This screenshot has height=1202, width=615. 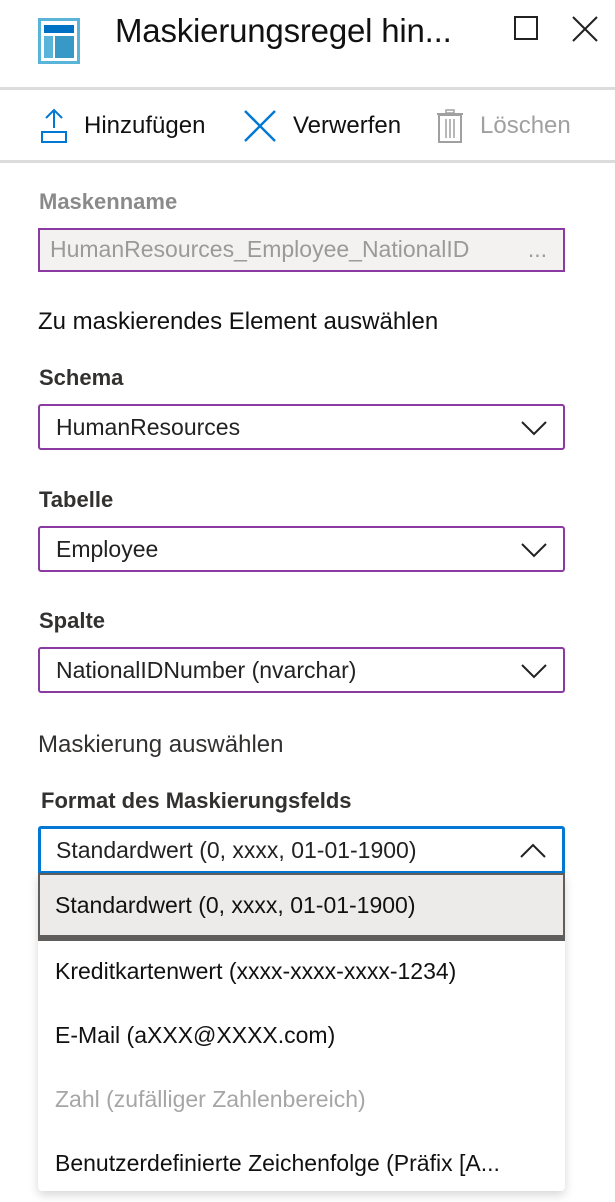 I want to click on mask-format-label: Format des Maskierungsfelds, so click(x=196, y=800).